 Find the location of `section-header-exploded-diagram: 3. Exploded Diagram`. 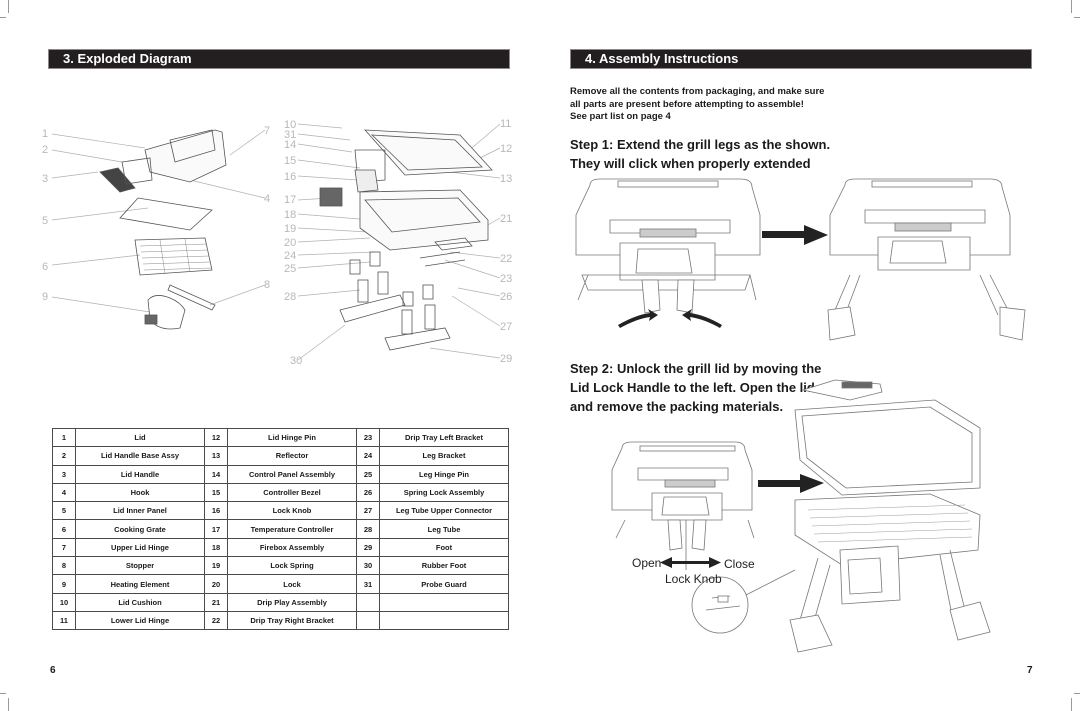

section-header-exploded-diagram: 3. Exploded Diagram is located at coordinates (279, 59).